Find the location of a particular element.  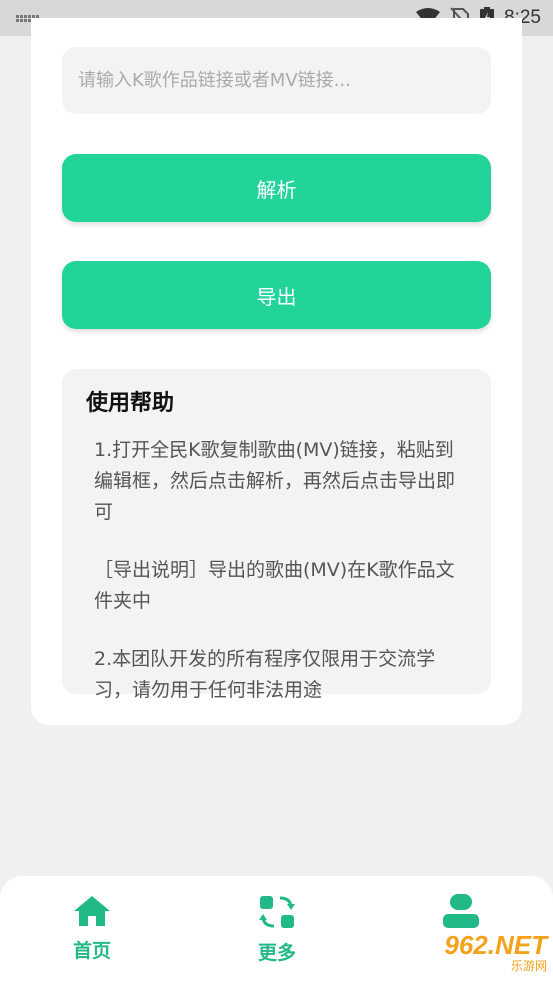

link-input-box is located at coordinates (276, 80).